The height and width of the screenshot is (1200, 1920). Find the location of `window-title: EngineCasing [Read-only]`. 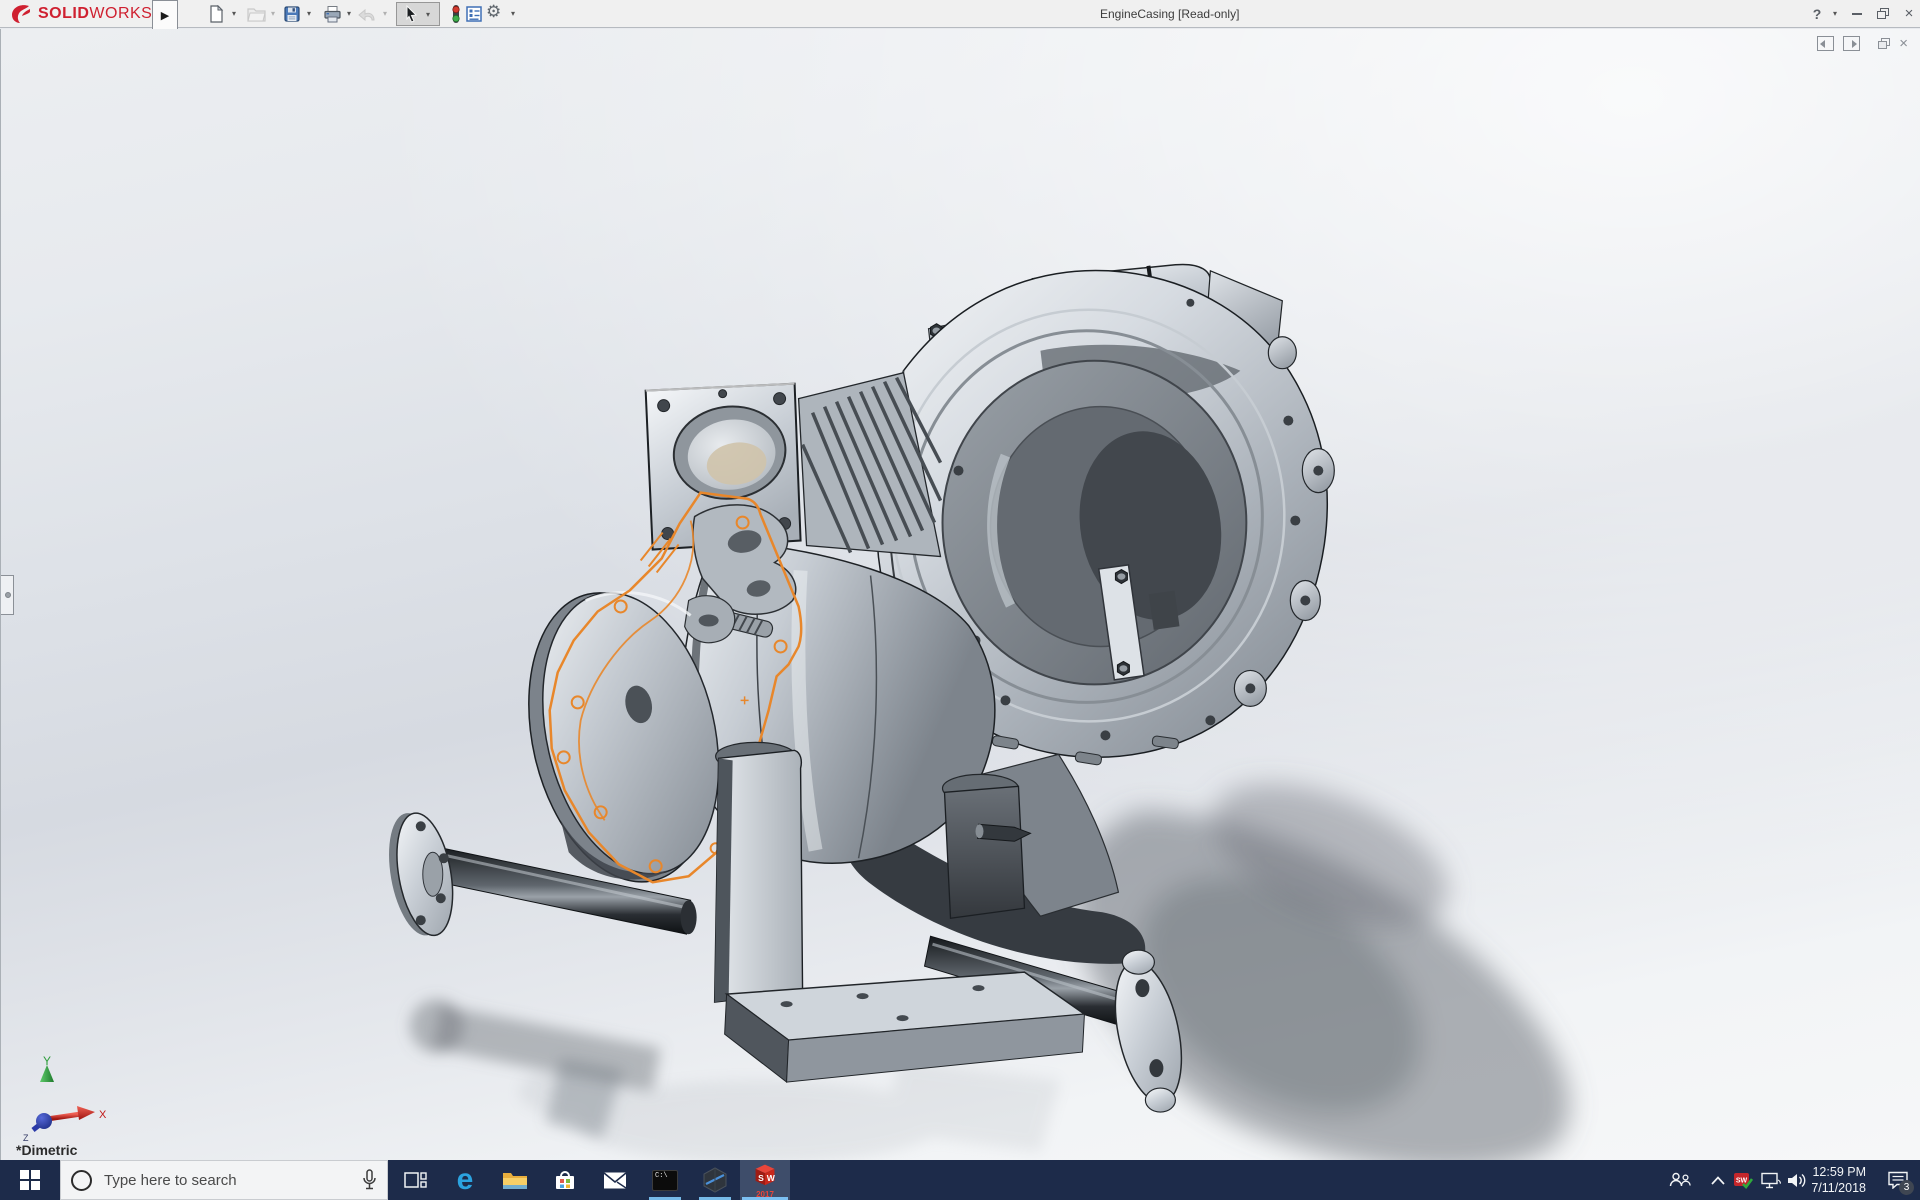

window-title: EngineCasing [Read-only] is located at coordinates (1170, 14).